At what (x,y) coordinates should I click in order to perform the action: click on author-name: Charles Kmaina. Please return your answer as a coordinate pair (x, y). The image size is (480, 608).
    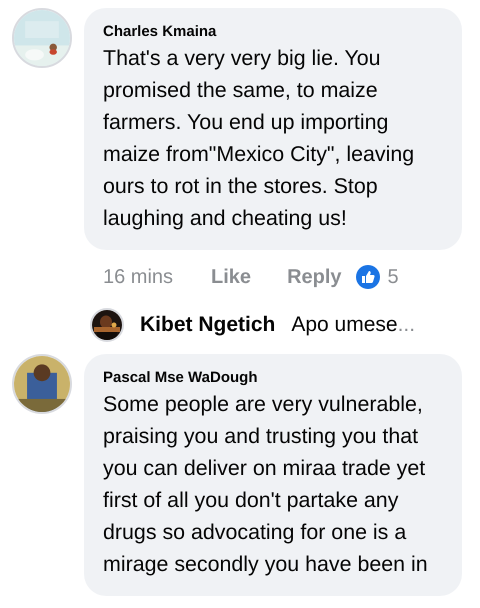
    Looking at the image, I should click on (276, 32).